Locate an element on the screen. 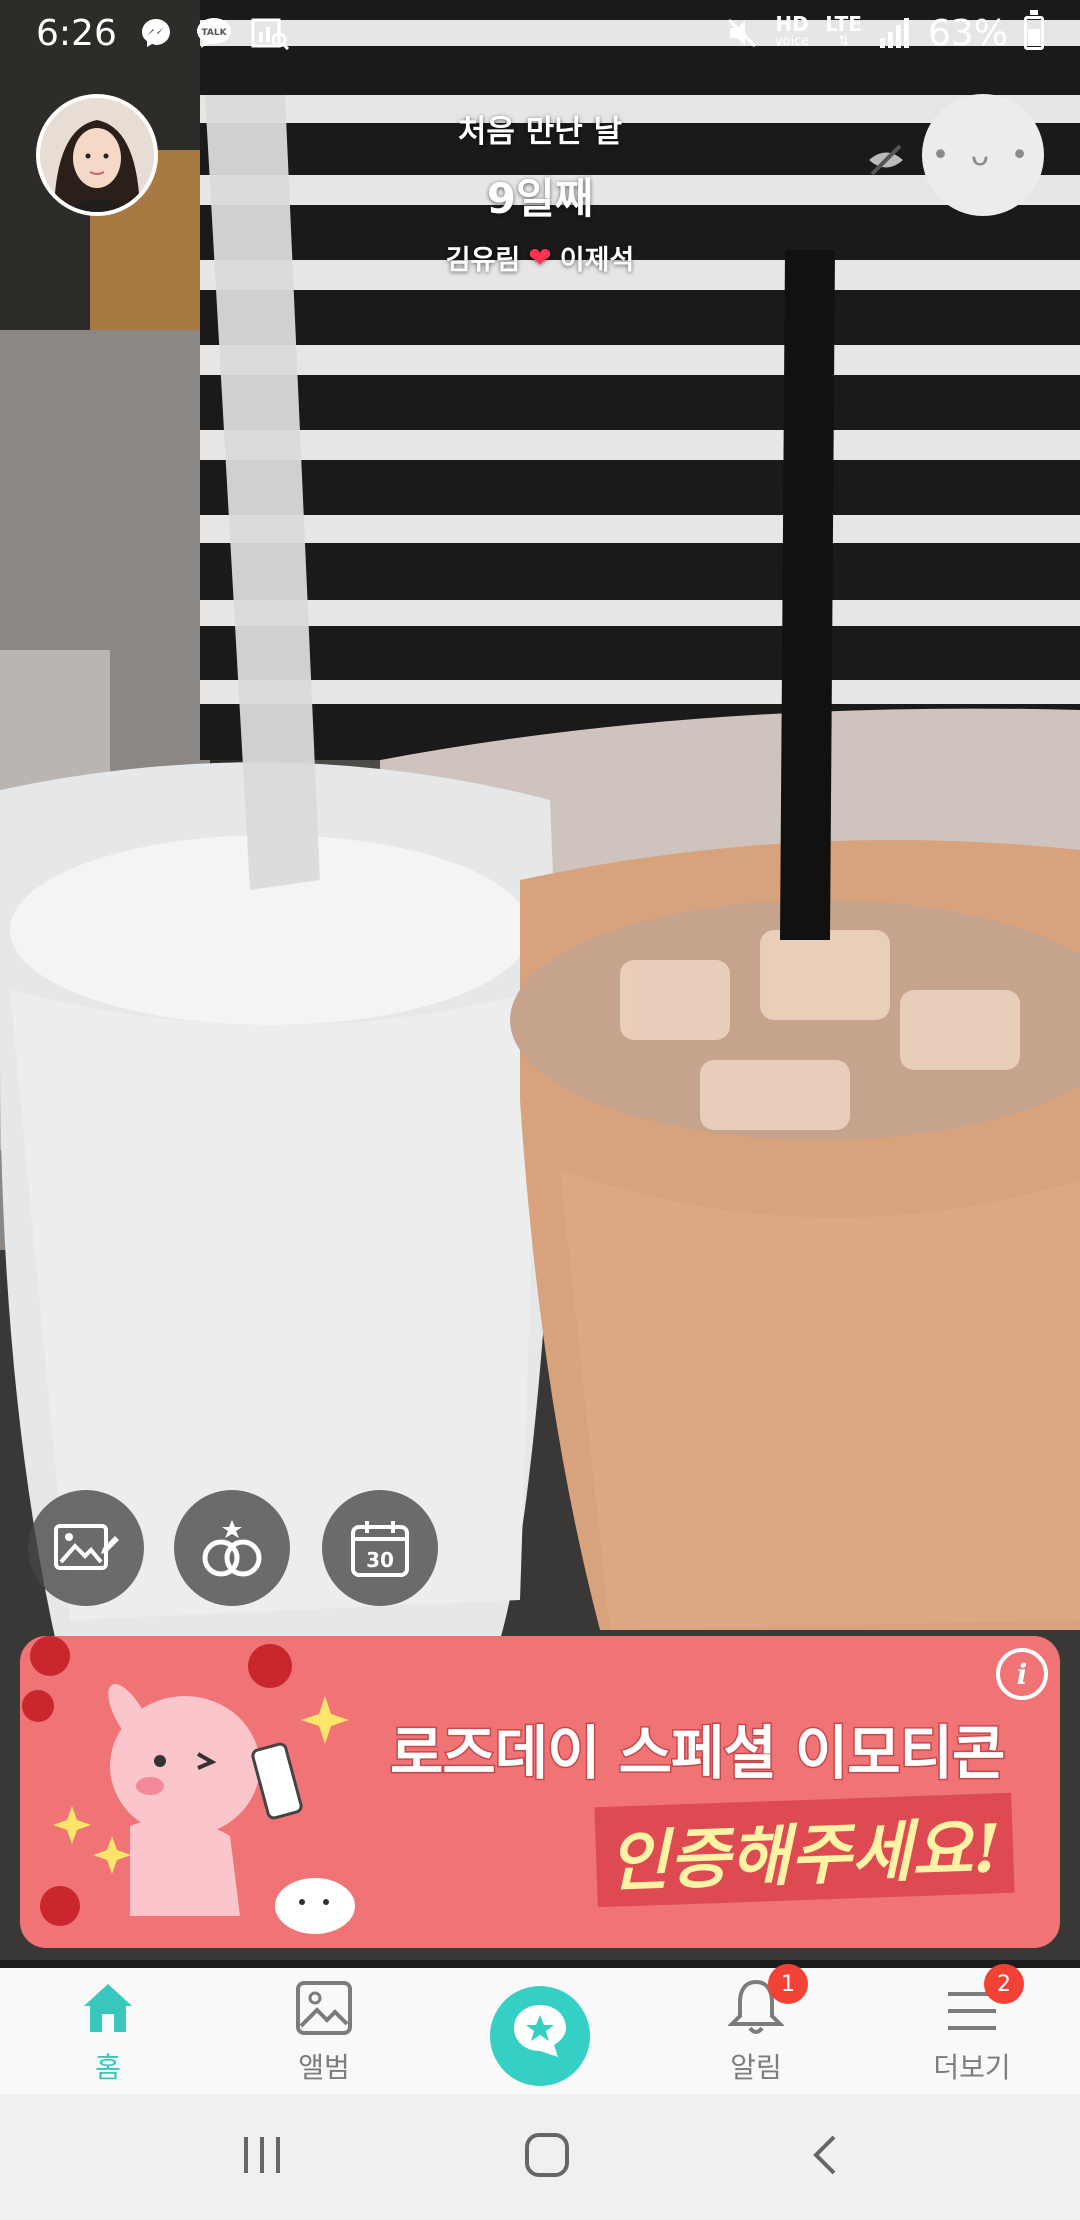 The width and height of the screenshot is (1080, 2220). calendar-button: 30 is located at coordinates (380, 1548).